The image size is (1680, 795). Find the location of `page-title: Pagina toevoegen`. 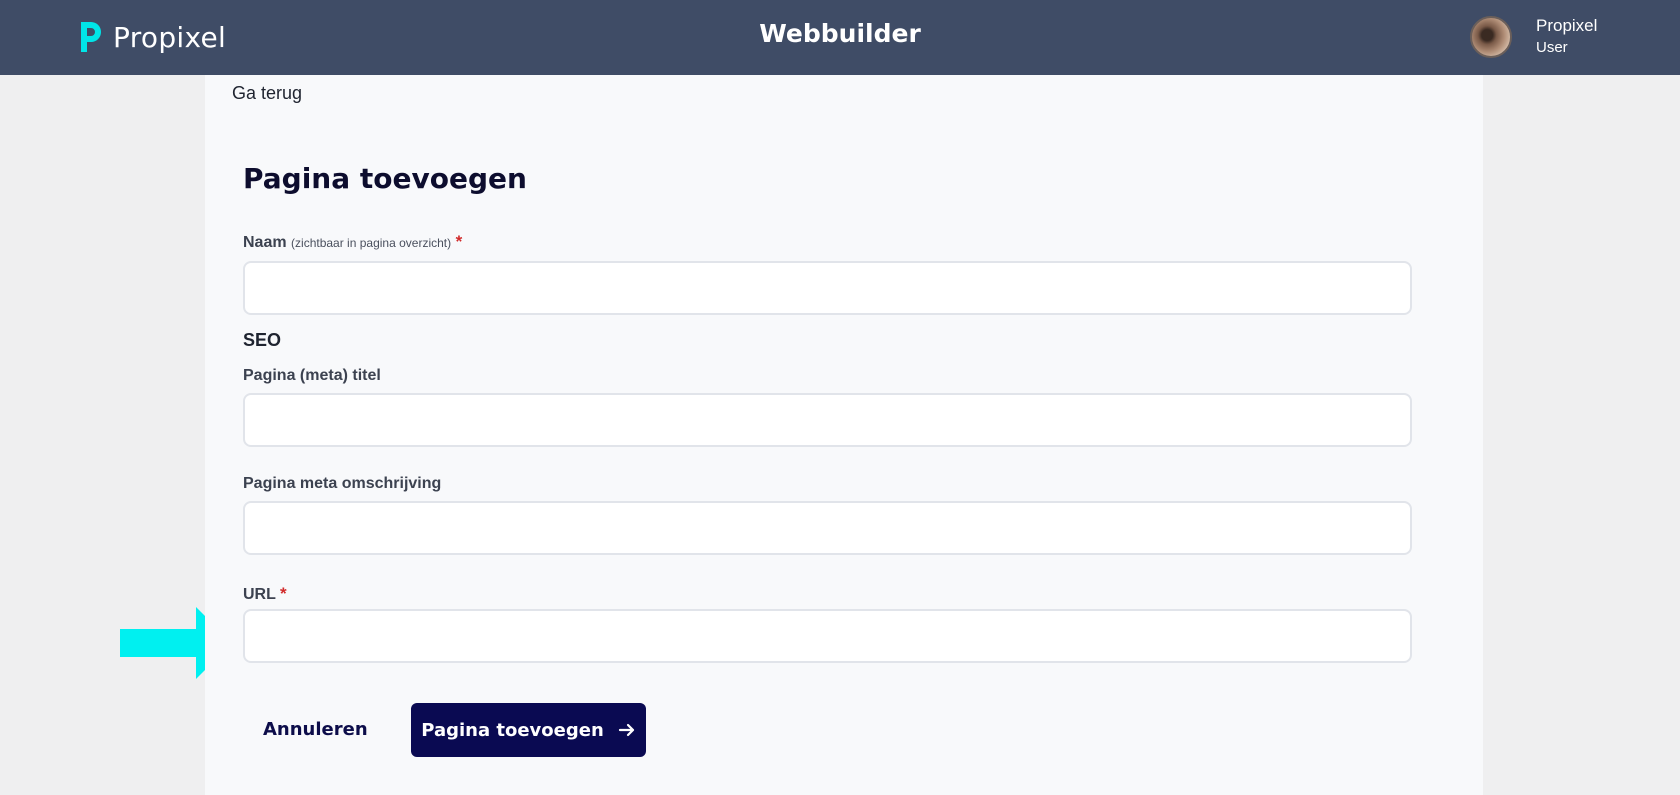

page-title: Pagina toevoegen is located at coordinates (385, 178).